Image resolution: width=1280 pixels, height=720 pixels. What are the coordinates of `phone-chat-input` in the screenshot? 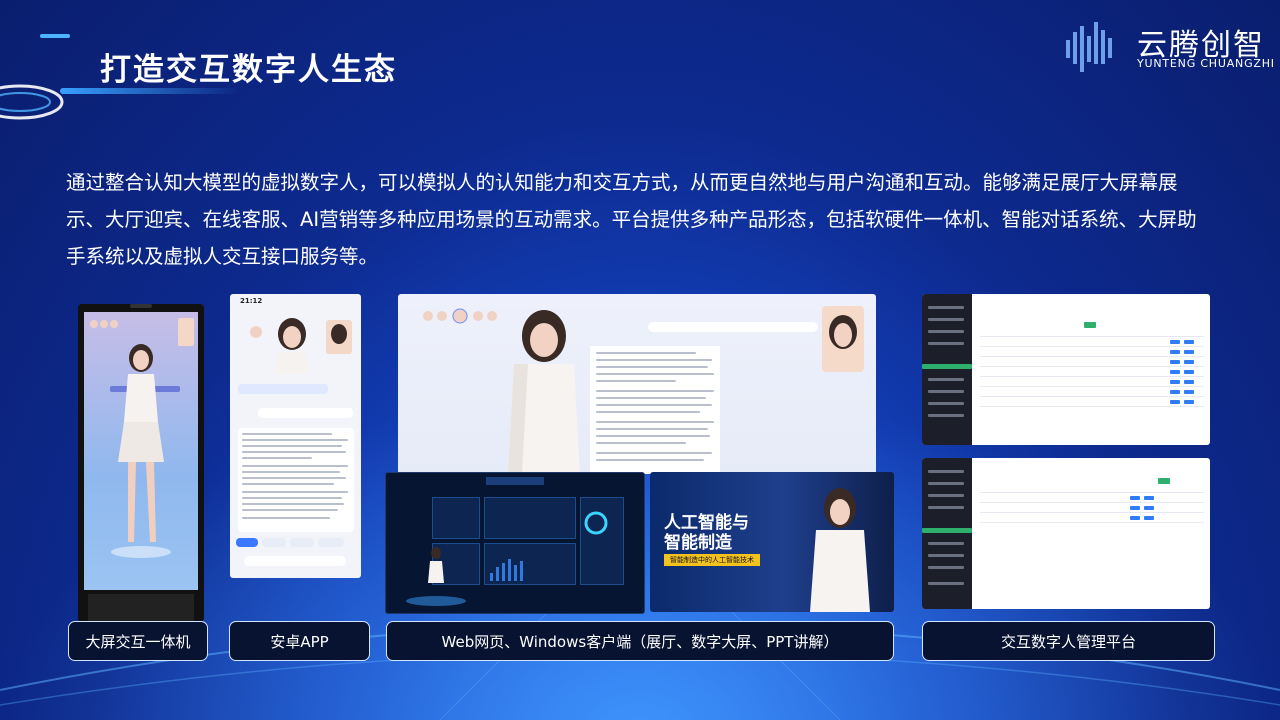 It's located at (295, 561).